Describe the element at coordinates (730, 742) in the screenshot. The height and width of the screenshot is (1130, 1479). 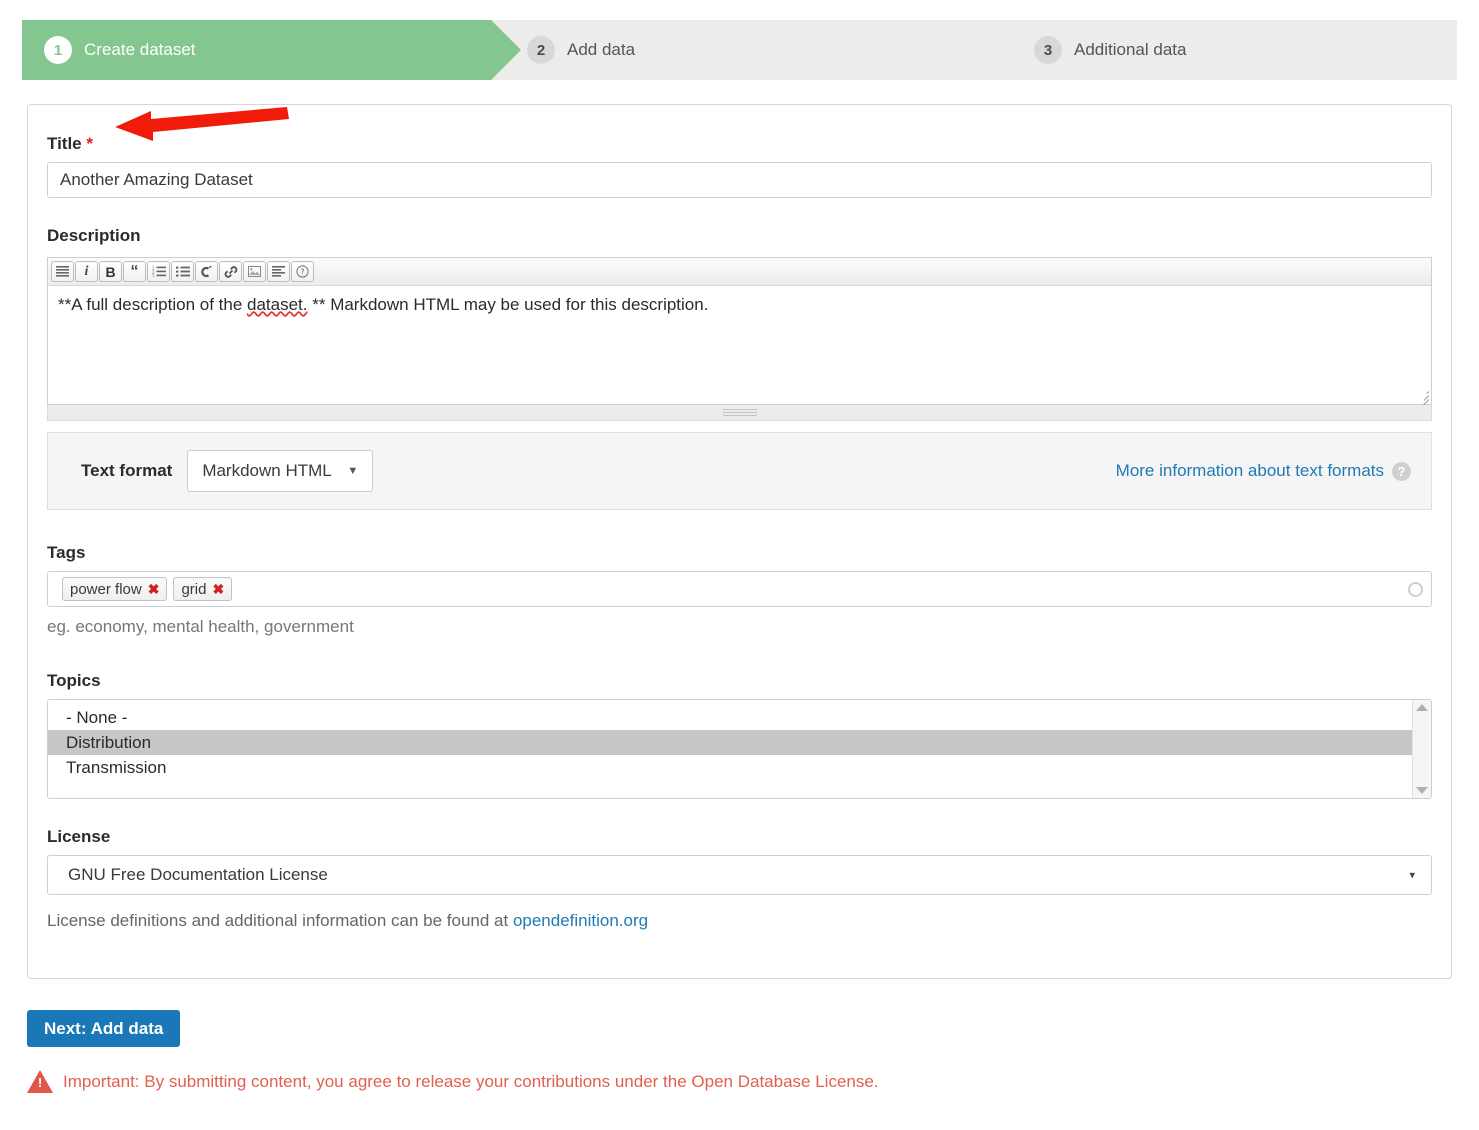
I see `topics-option-distribution: Distribution` at that location.